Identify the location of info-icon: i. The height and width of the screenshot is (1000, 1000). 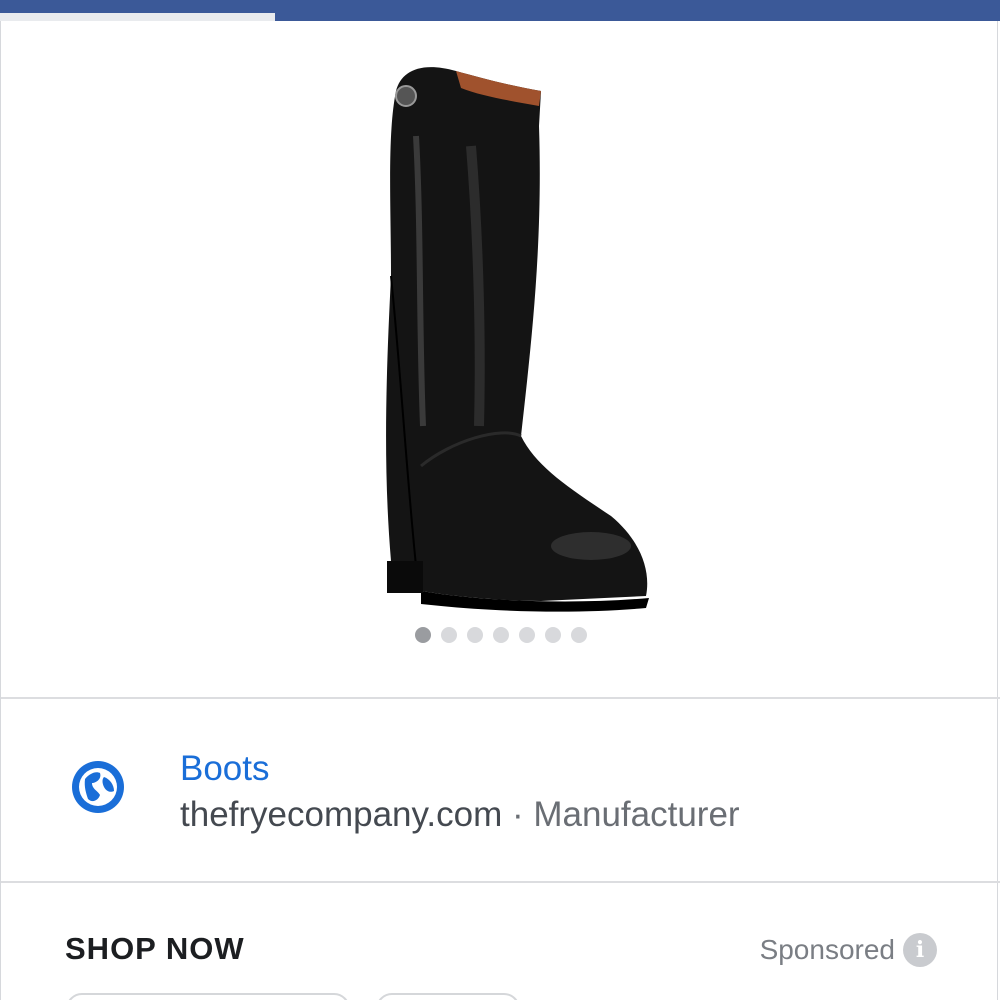
(920, 950).